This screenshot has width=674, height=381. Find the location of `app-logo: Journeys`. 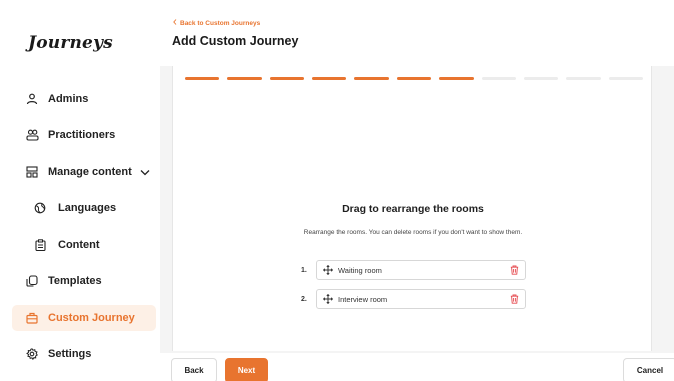

app-logo: Journeys is located at coordinates (70, 43).